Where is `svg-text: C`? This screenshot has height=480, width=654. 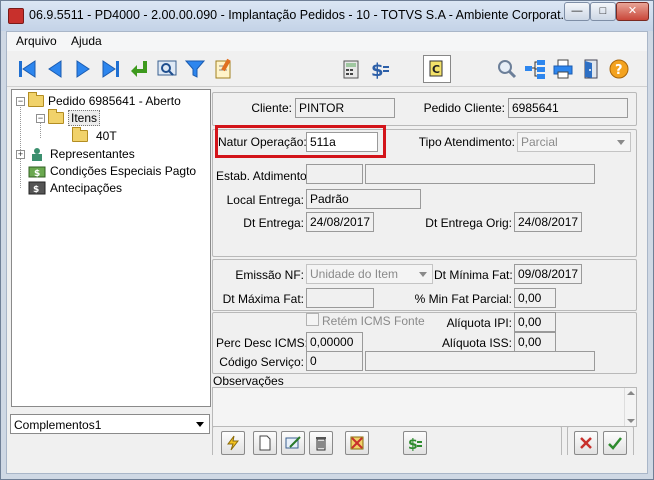 svg-text: C is located at coordinates (436, 69).